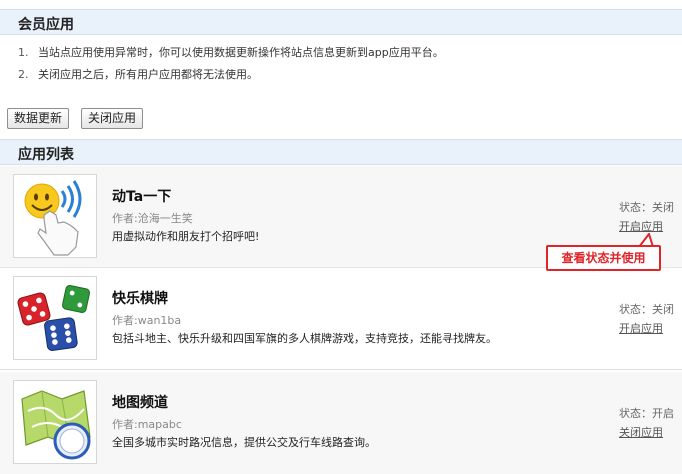 The image size is (682, 474). Describe the element at coordinates (38, 118) in the screenshot. I see `data-update-button: 数据更新` at that location.